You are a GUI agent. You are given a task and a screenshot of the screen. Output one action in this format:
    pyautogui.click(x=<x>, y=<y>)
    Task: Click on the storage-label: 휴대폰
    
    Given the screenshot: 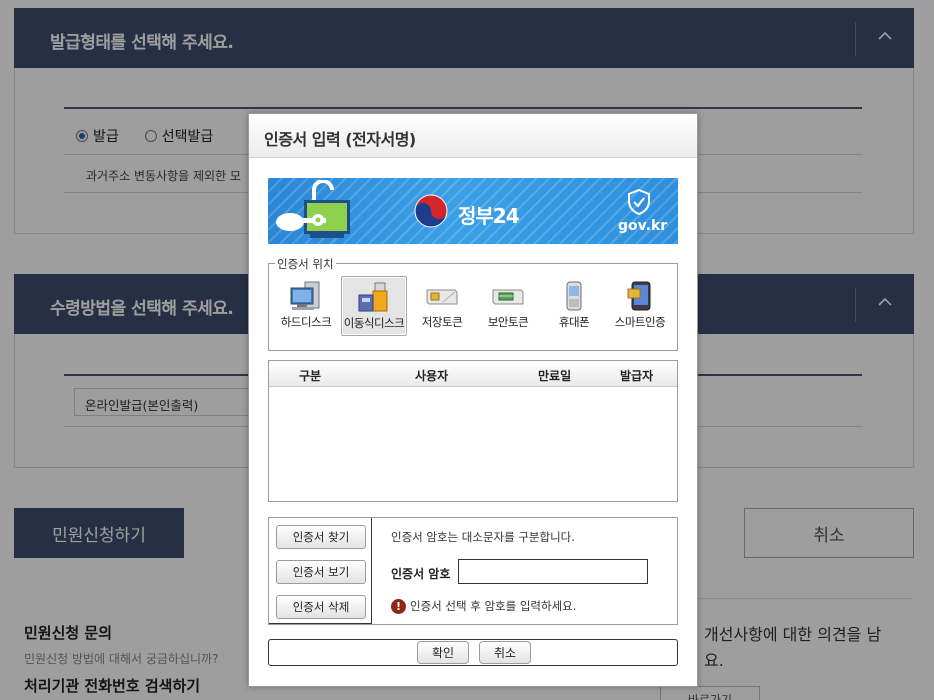 What is the action you would take?
    pyautogui.click(x=574, y=322)
    